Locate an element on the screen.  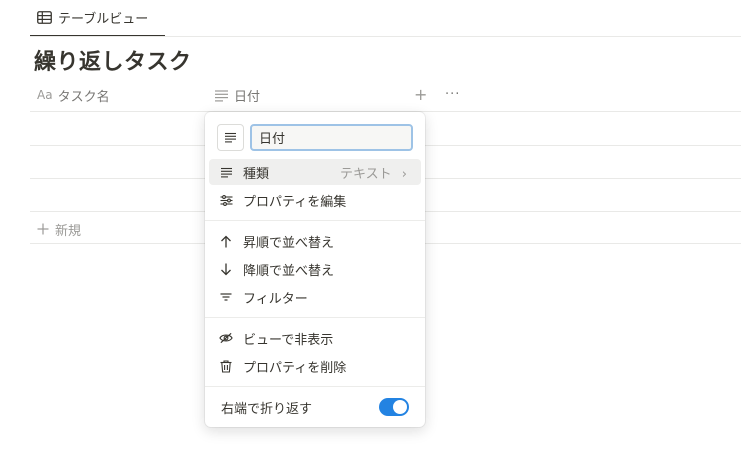
menu-item-edit-property: プロパティを編集 is located at coordinates (315, 200).